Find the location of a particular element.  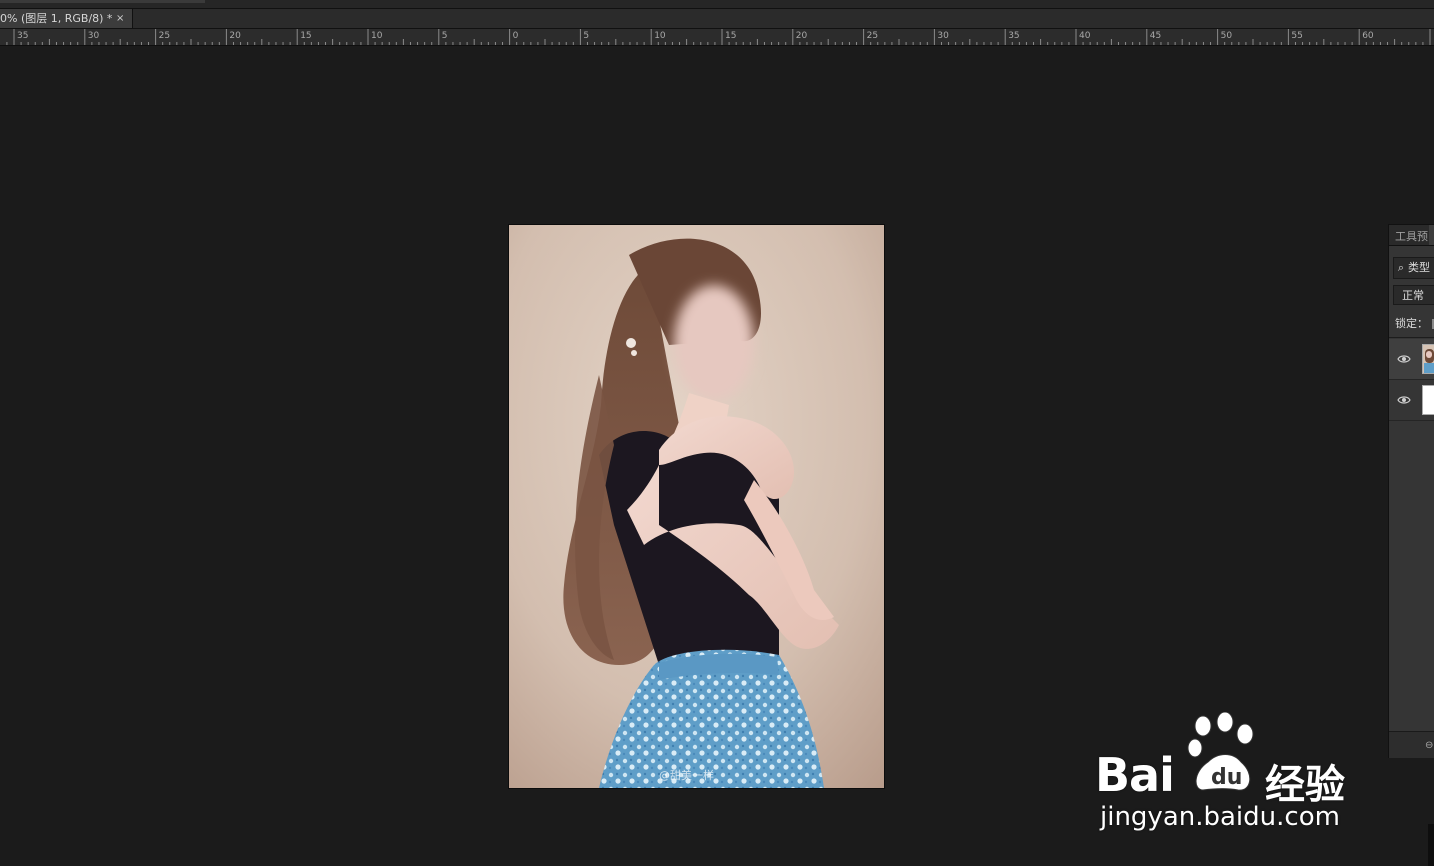

tab-layers is located at coordinates (1431, 235).